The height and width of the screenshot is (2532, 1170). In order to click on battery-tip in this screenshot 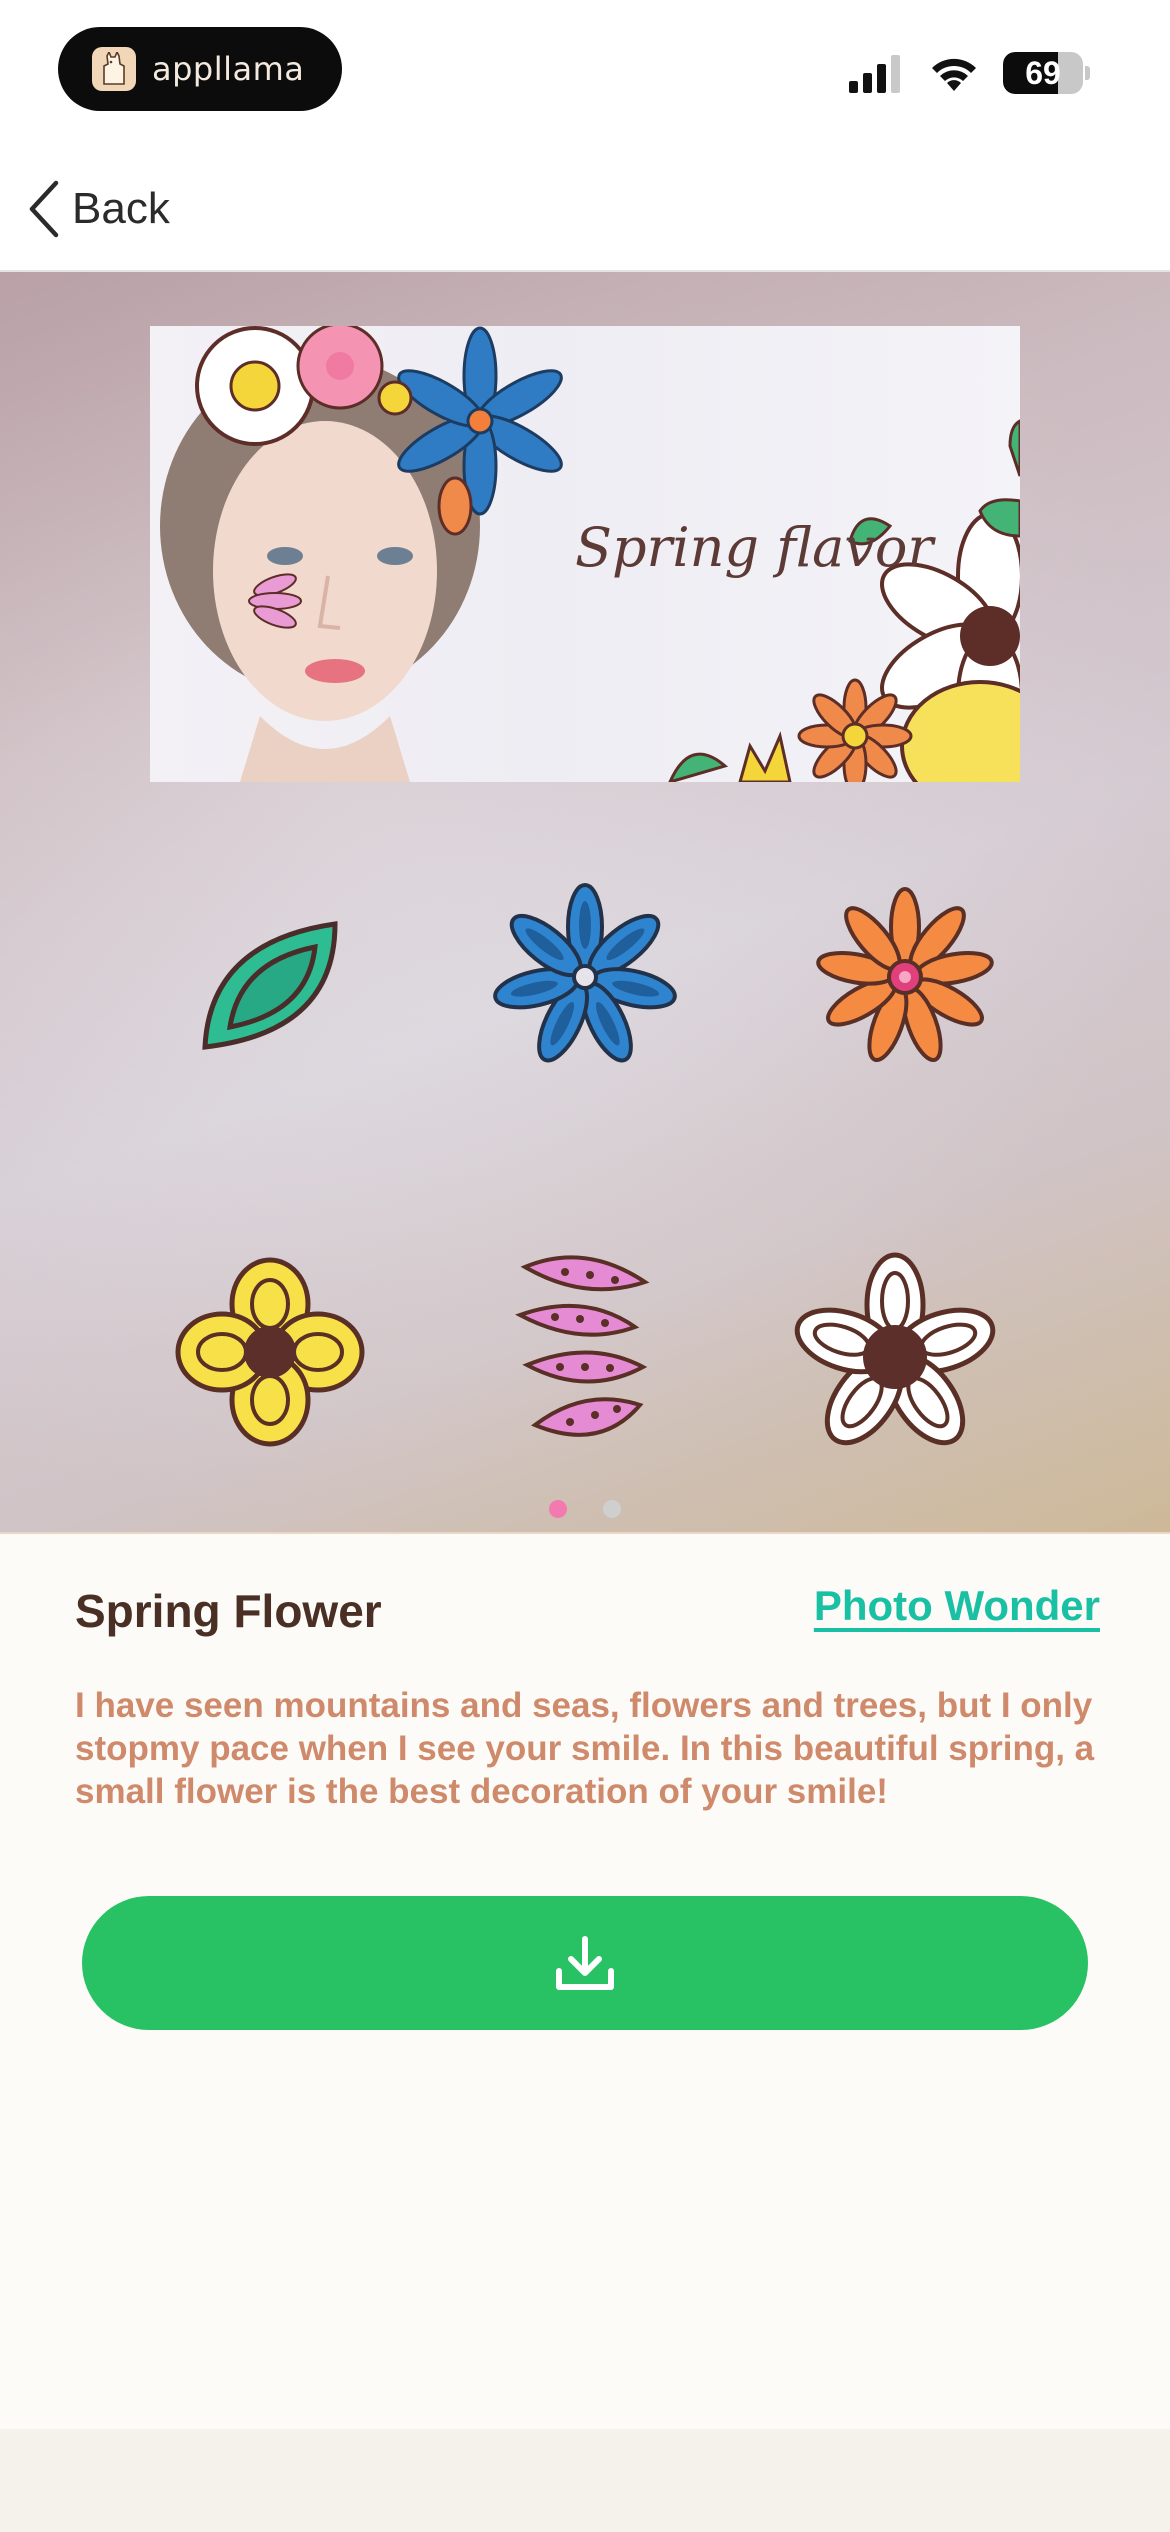, I will do `click(1087, 73)`.